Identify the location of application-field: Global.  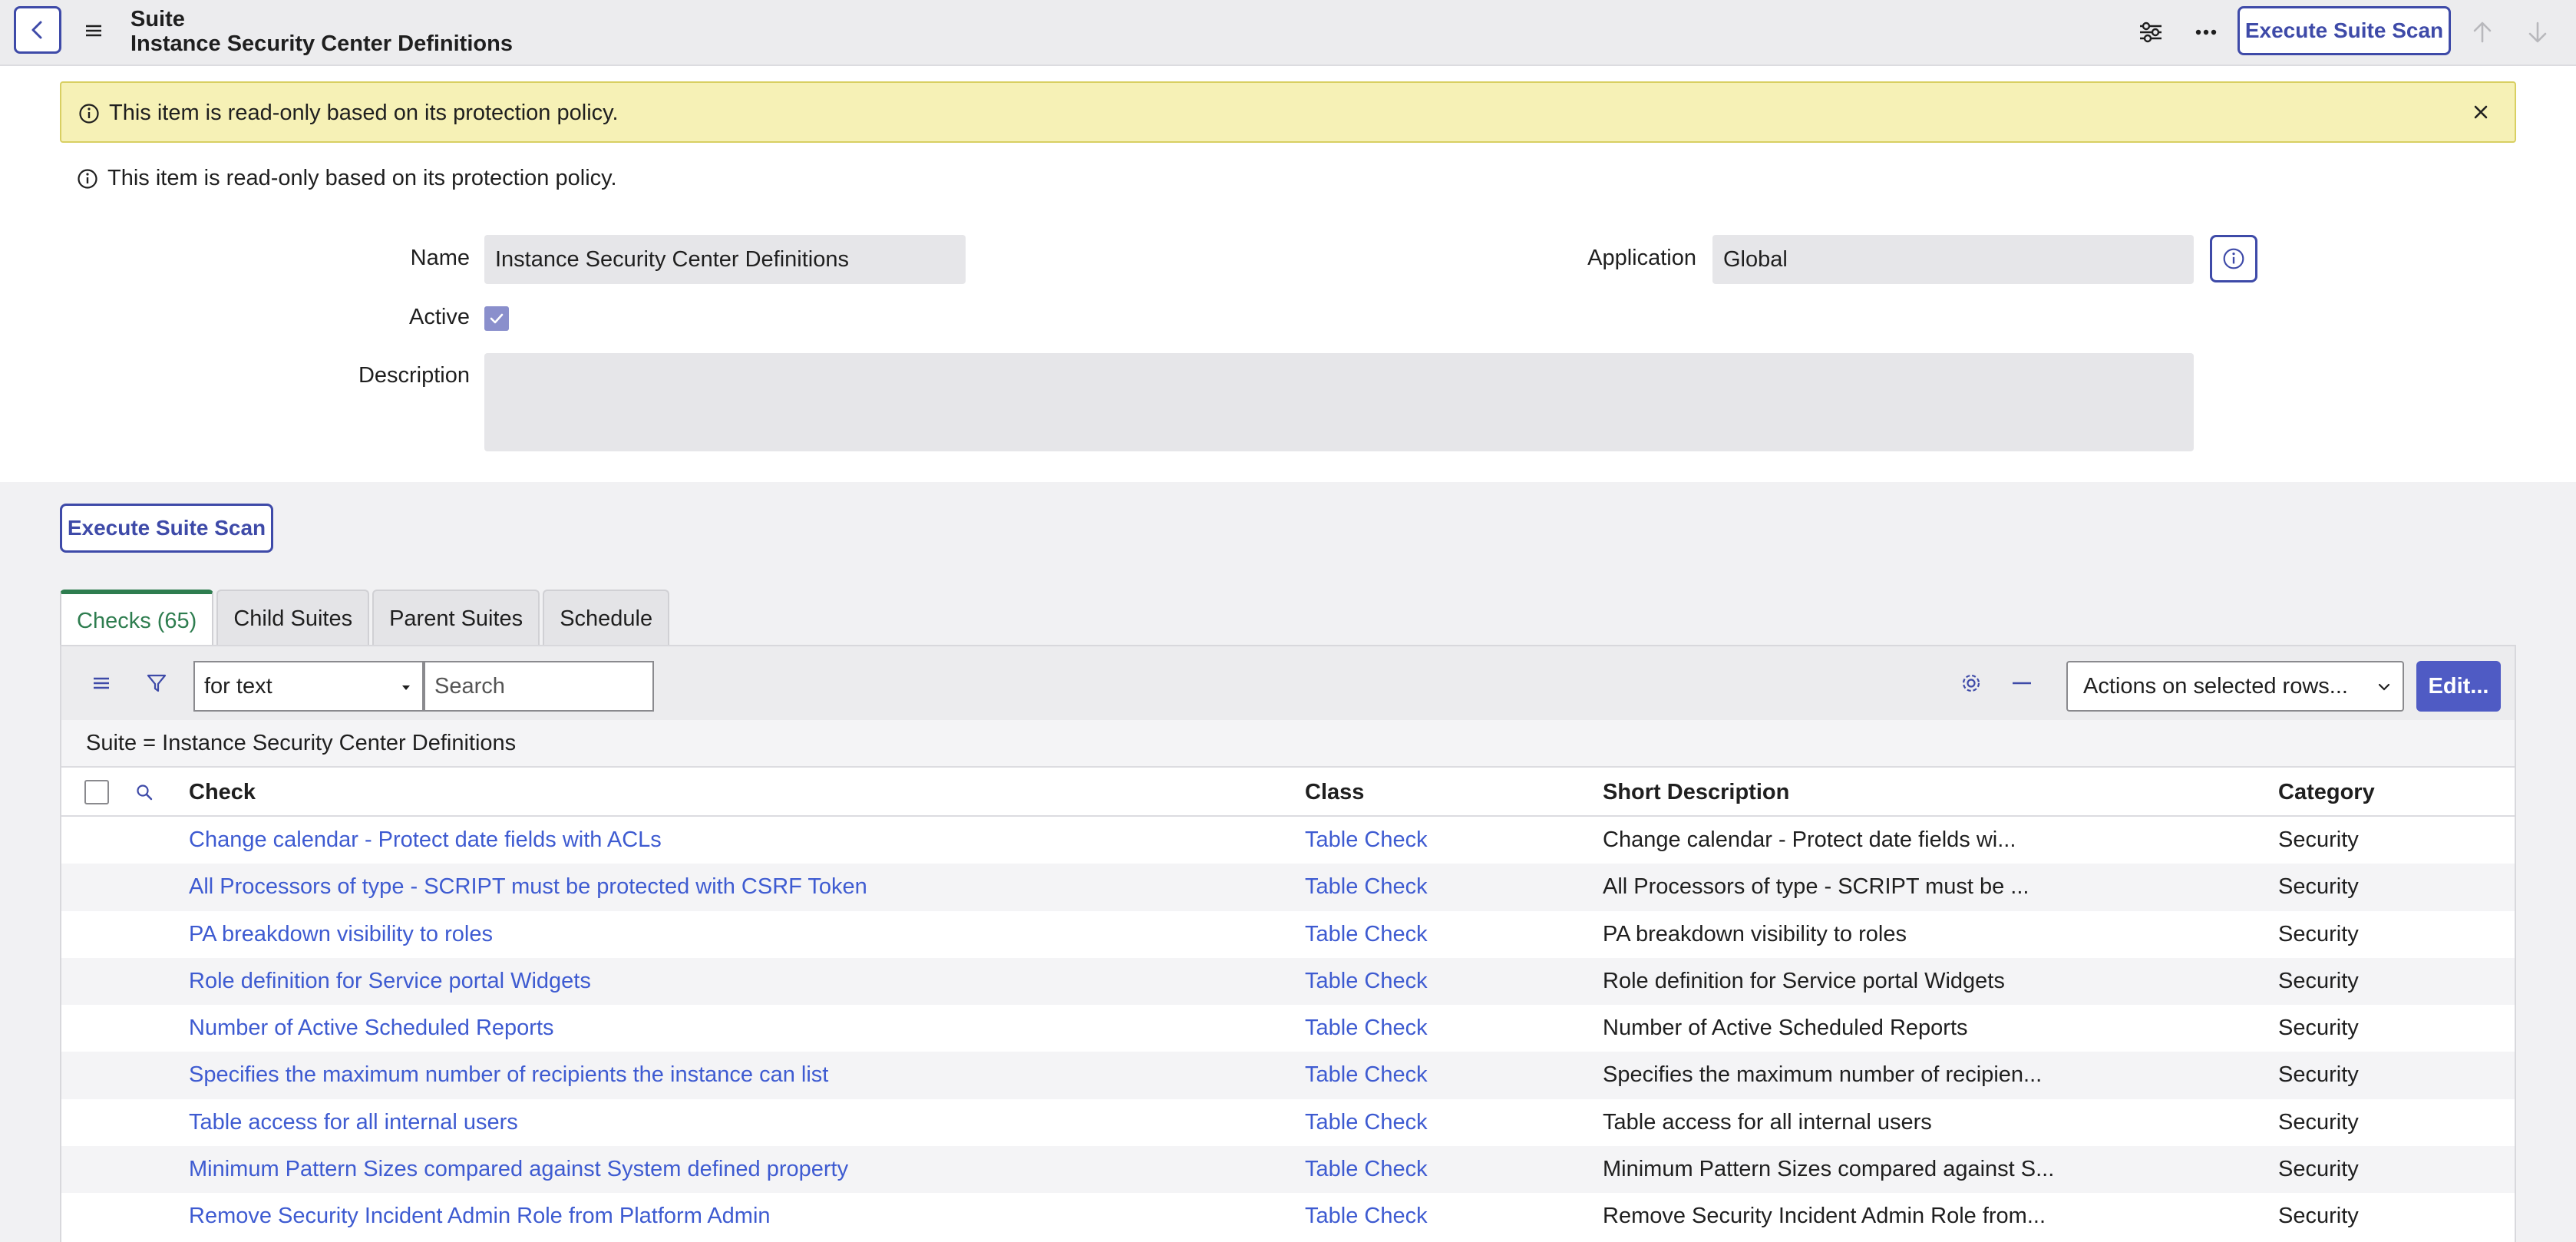
(1953, 259).